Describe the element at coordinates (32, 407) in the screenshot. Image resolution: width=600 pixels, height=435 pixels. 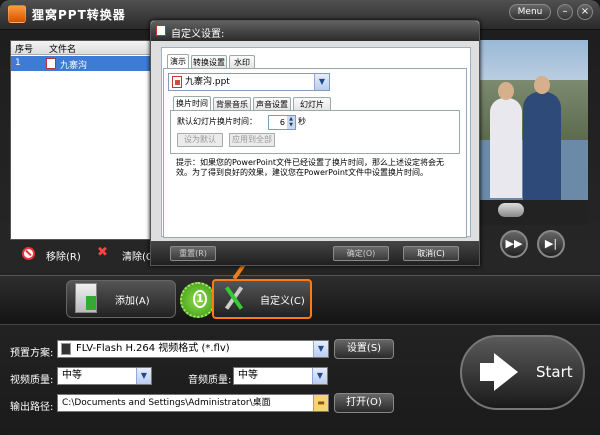
I see `output-path-label: 输出路径:` at that location.